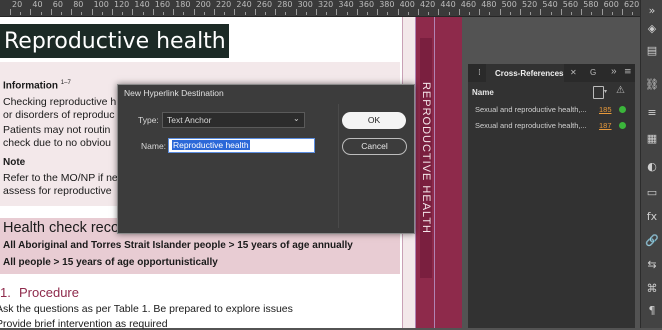 This screenshot has width=662, height=330. I want to click on links-icon: ⛓, so click(652, 85).